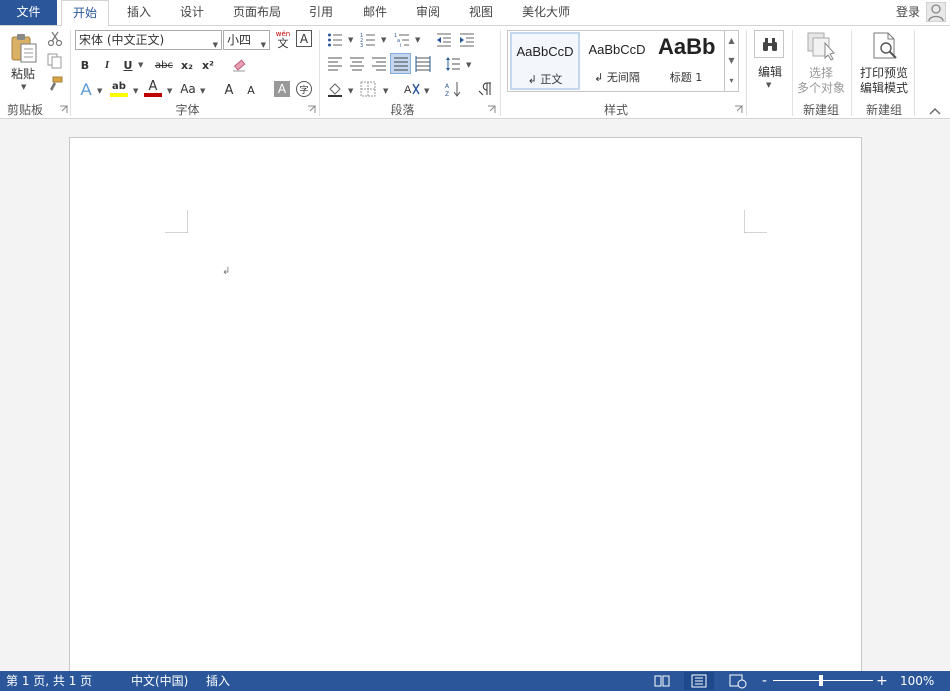 The image size is (950, 691). I want to click on tab-mailings: 邮件, so click(375, 12).